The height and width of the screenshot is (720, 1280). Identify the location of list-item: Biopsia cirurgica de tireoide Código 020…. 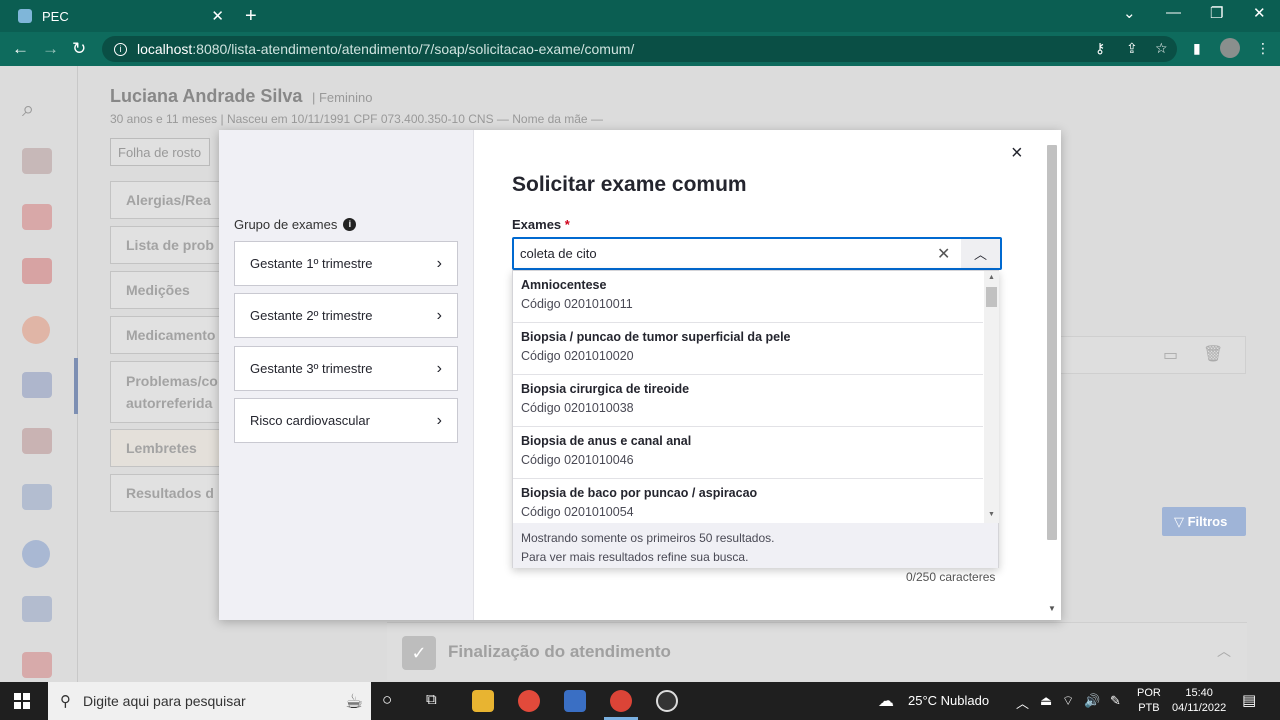
(748, 401).